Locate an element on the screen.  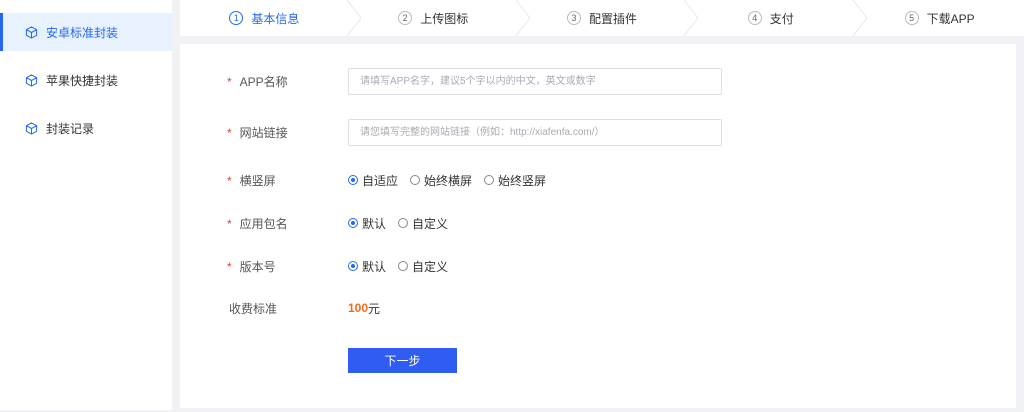
fee-amount: 100 is located at coordinates (358, 308).